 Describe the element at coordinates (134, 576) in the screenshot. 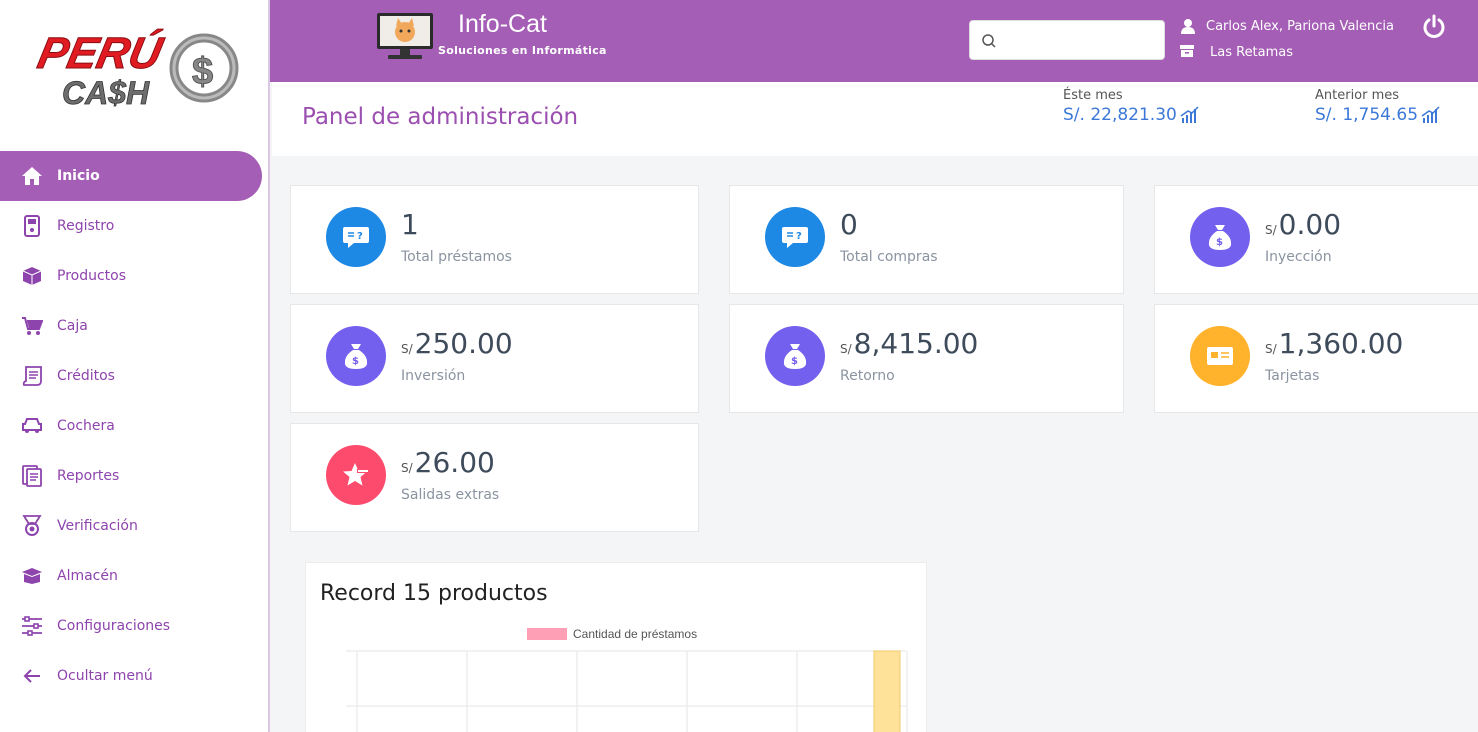

I see `sidebar-item-almacen: Almacén` at that location.